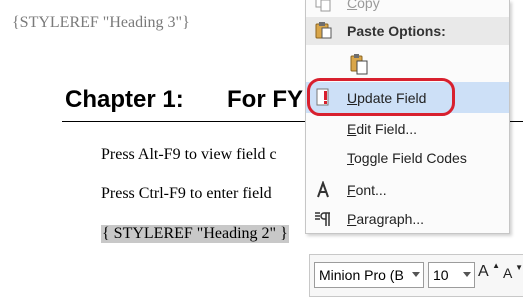  I want to click on caret-down-icon: ▼, so click(519, 267).